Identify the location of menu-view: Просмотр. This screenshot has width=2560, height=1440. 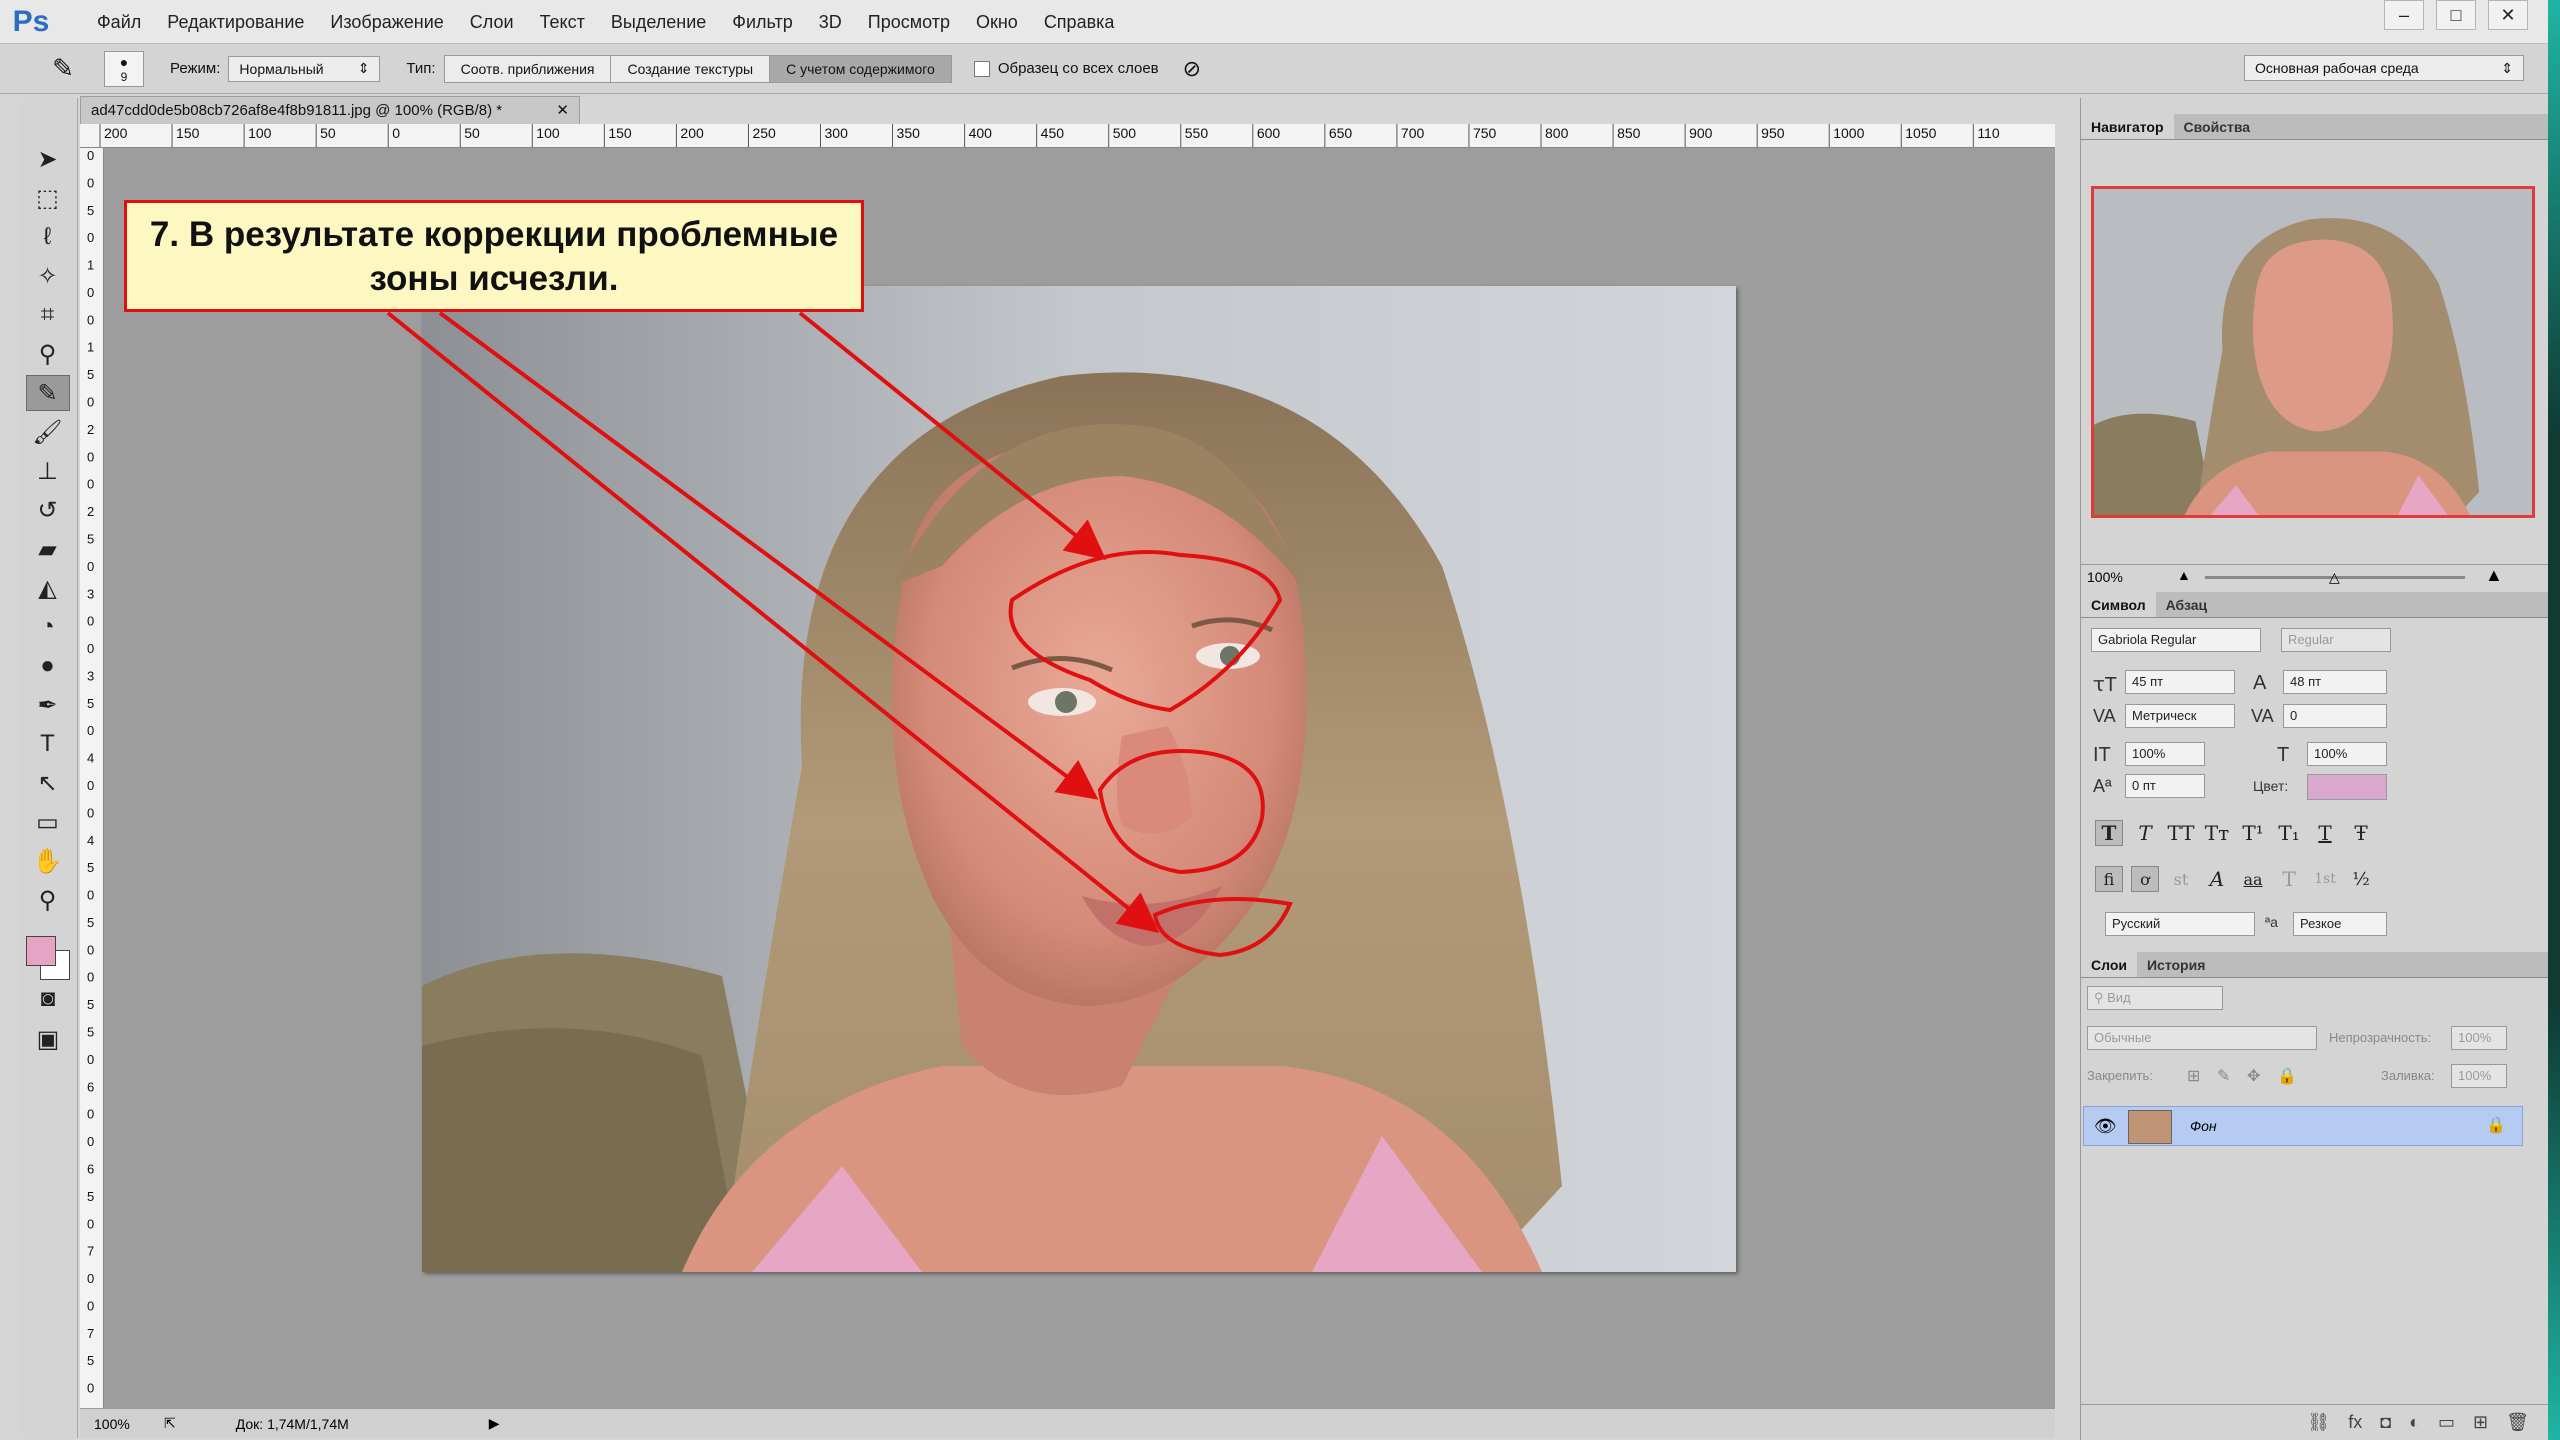
(909, 22).